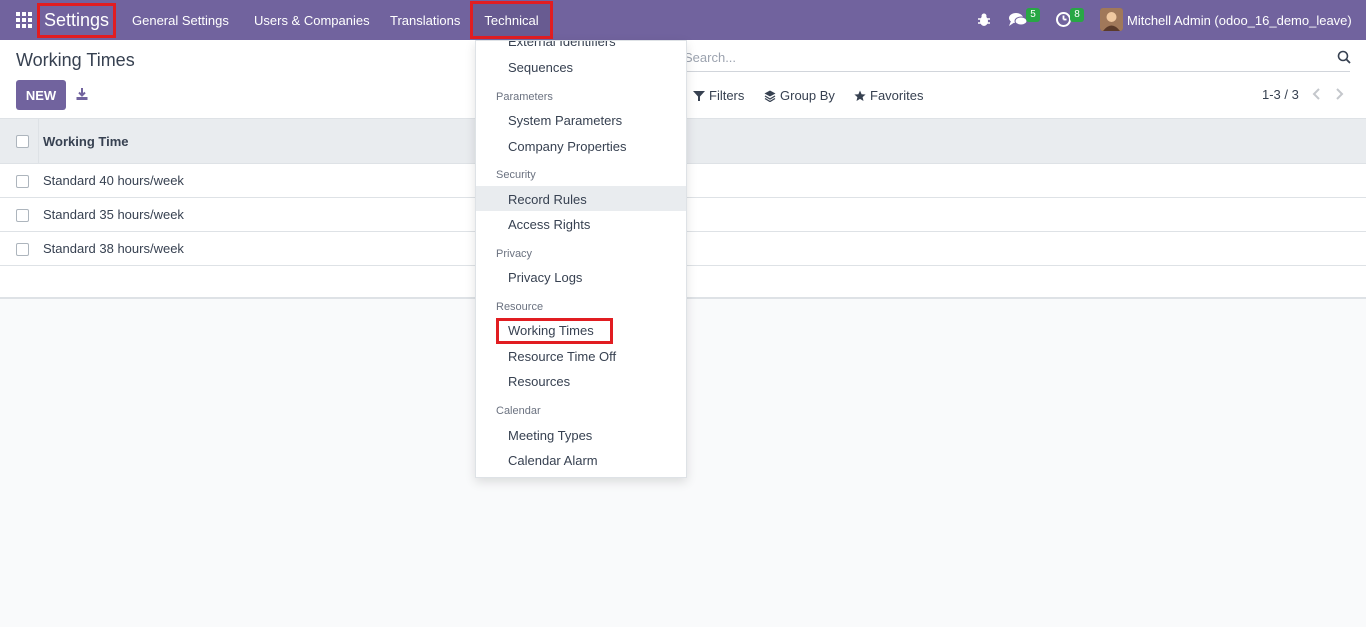 Image resolution: width=1366 pixels, height=627 pixels. Describe the element at coordinates (1344, 57) in the screenshot. I see `search-icon` at that location.